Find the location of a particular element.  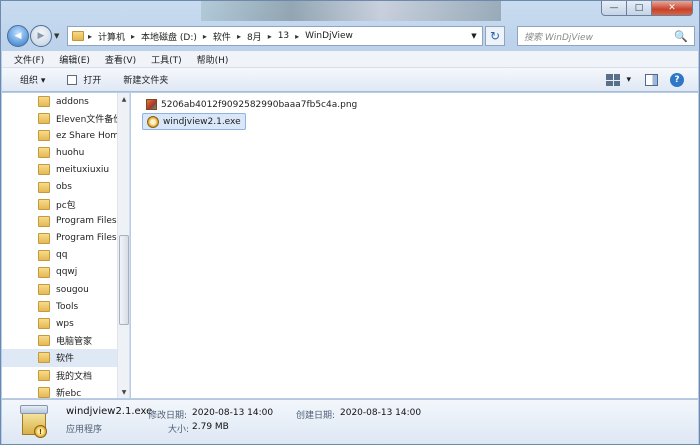

sidebar-folder-item: Eleven文件备份 is located at coordinates (59, 118).